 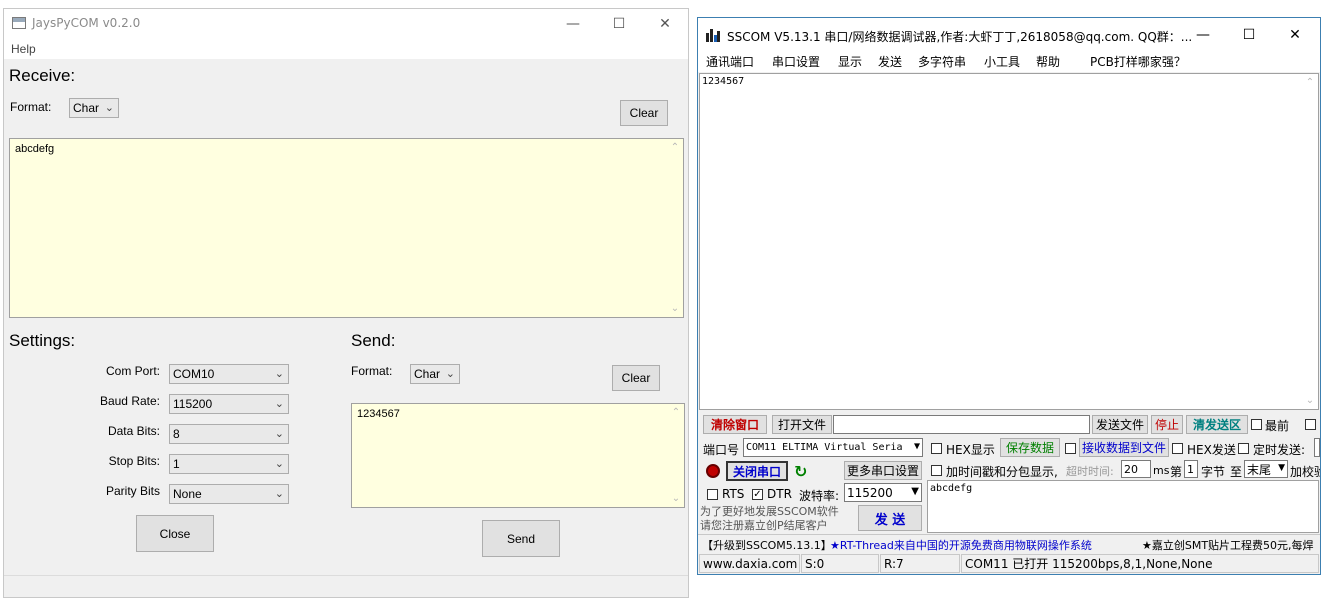 I want to click on close-port-button: 关闭串口, so click(x=757, y=471).